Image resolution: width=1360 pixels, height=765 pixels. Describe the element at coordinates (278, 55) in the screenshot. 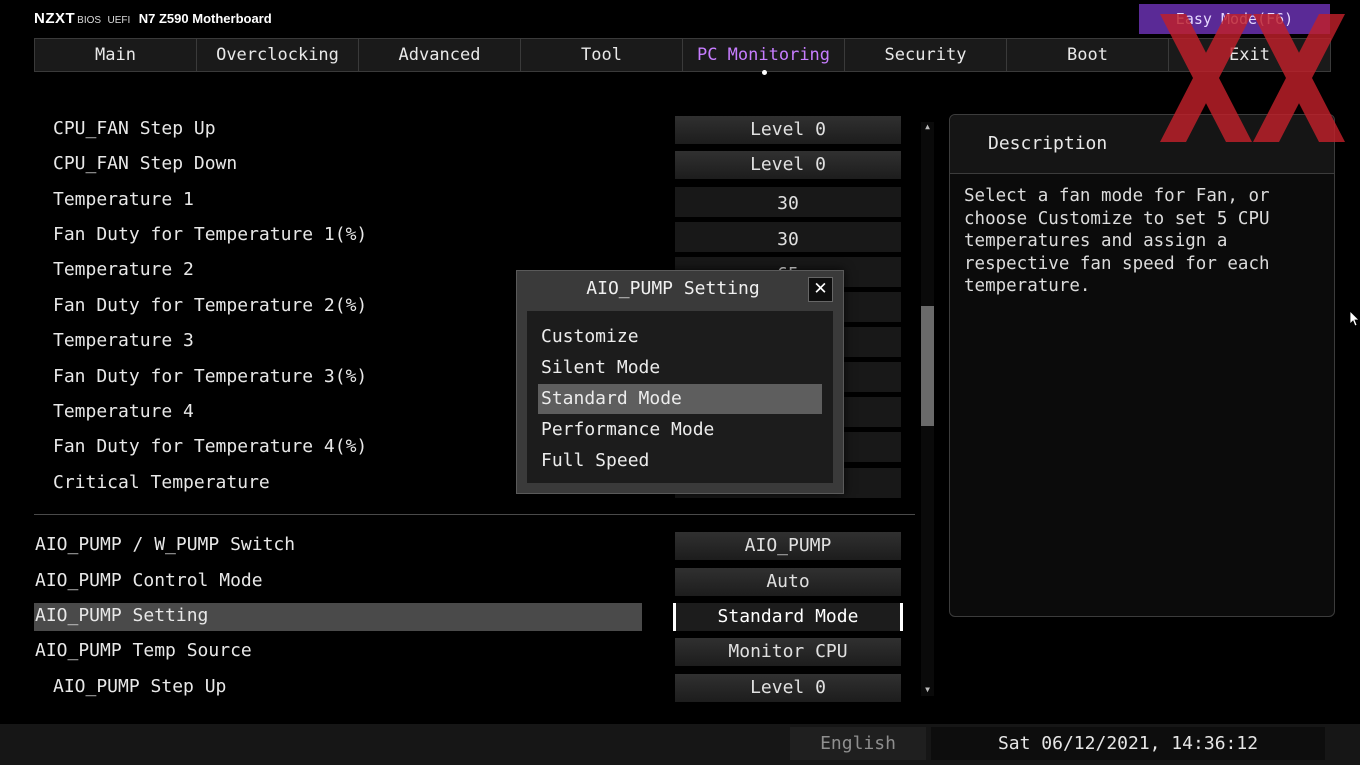

I see `tab-overclocking: Overclocking` at that location.